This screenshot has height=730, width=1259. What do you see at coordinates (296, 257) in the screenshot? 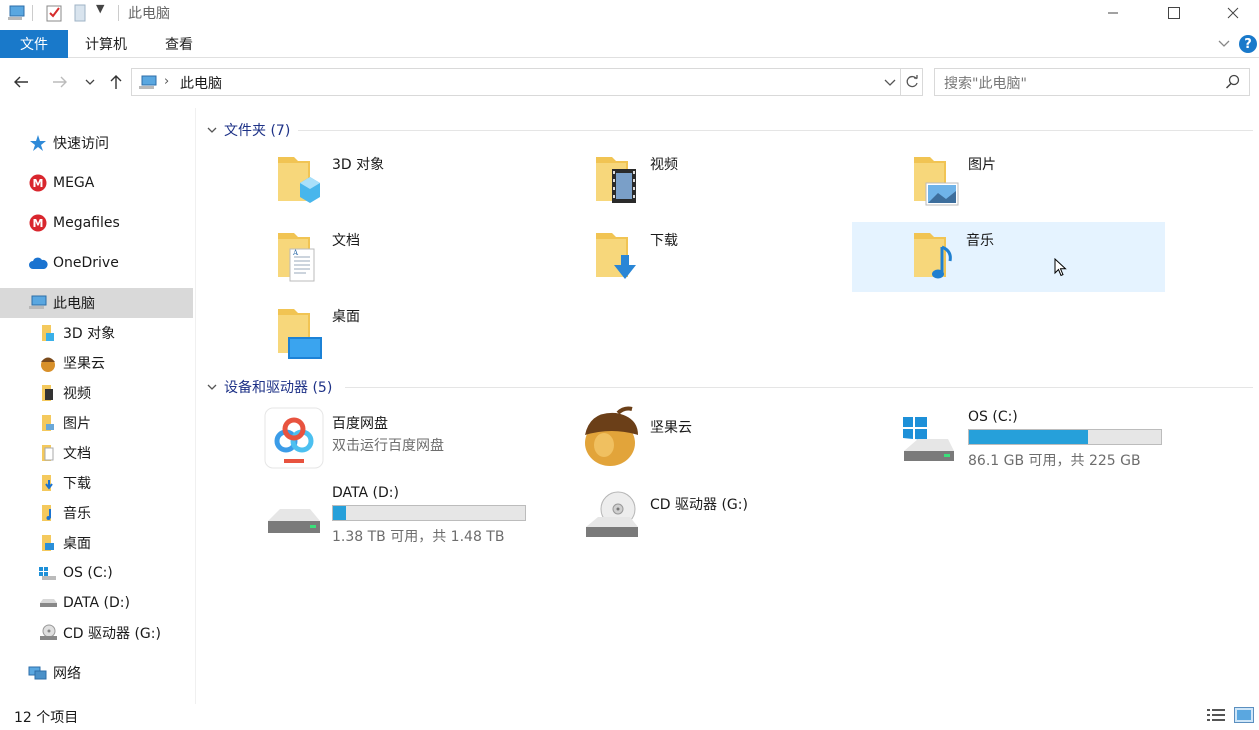
I see `documents-folder-icon: A` at bounding box center [296, 257].